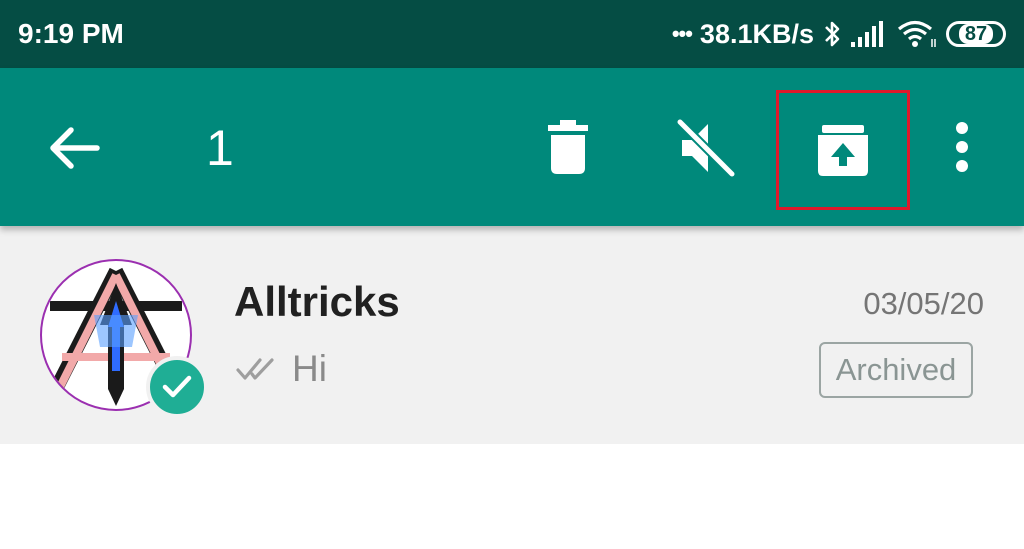 This screenshot has width=1024, height=549. What do you see at coordinates (832, 34) in the screenshot?
I see `bluetooth-icon` at bounding box center [832, 34].